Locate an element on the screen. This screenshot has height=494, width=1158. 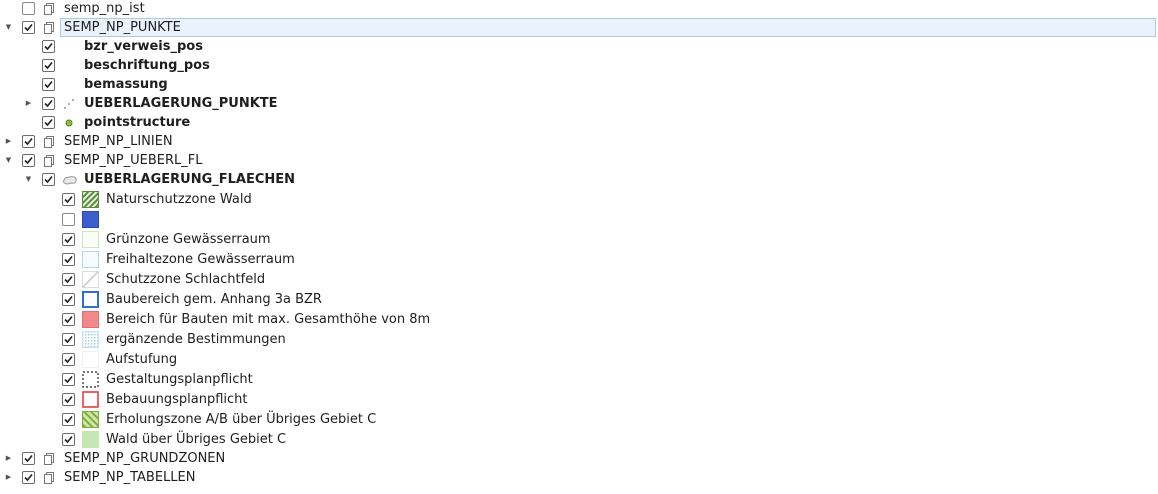
legend-class-row: Wald über Übriges Gebiet C is located at coordinates (579, 439).